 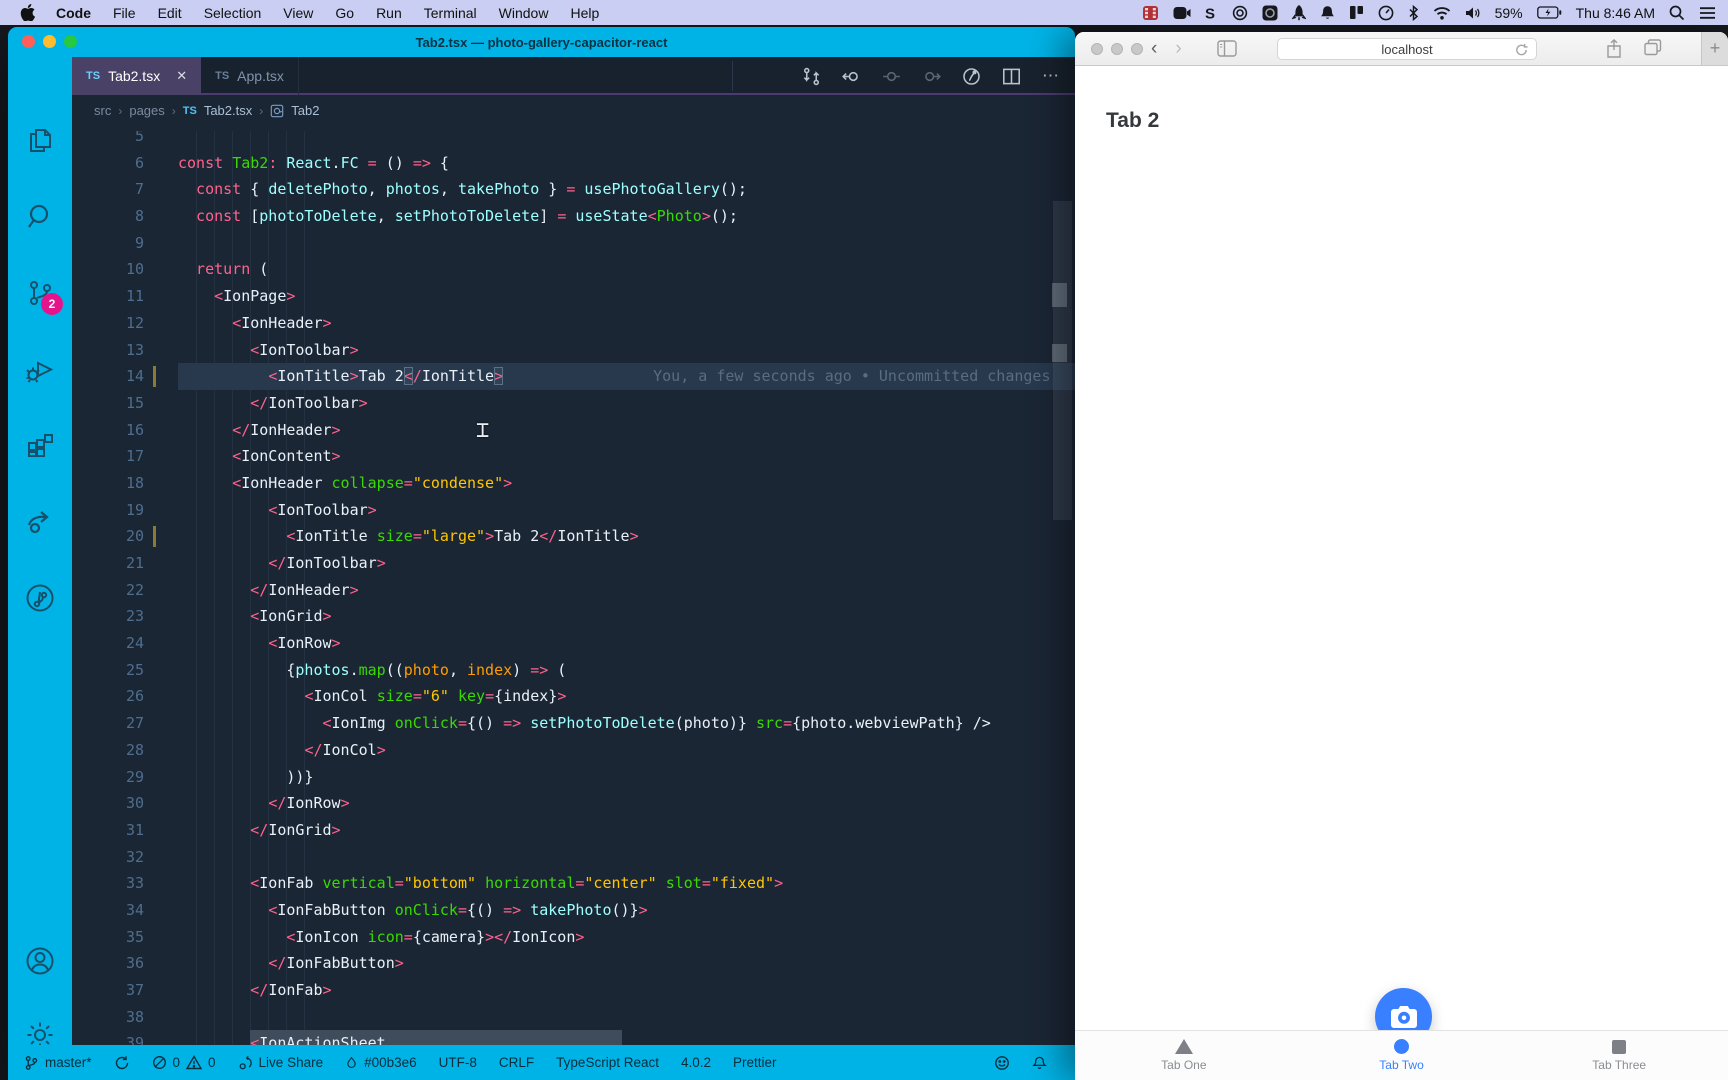 What do you see at coordinates (146, 110) in the screenshot?
I see `breadcrumb-pages: pages` at bounding box center [146, 110].